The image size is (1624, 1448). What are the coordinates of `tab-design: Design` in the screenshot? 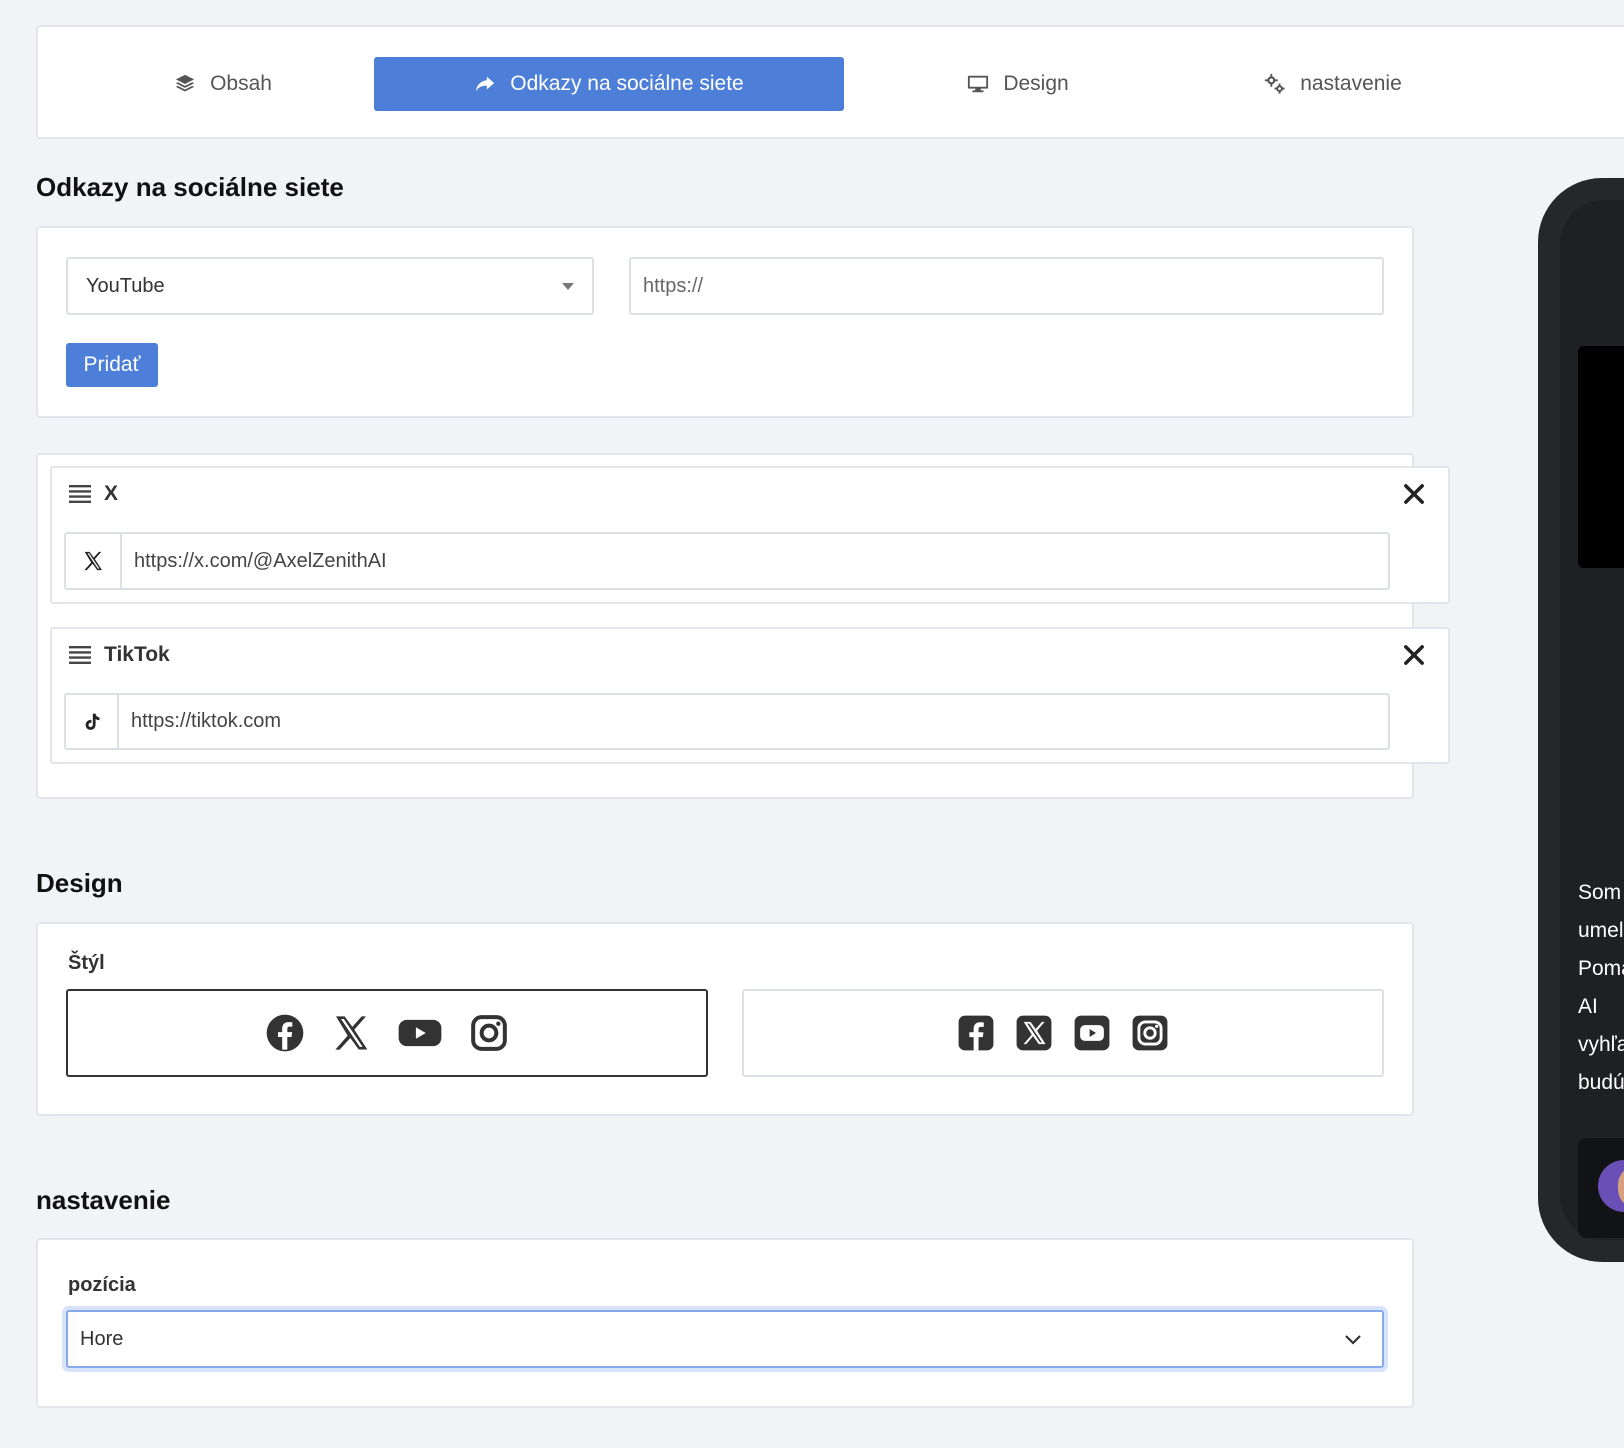 It's located at (1018, 84).